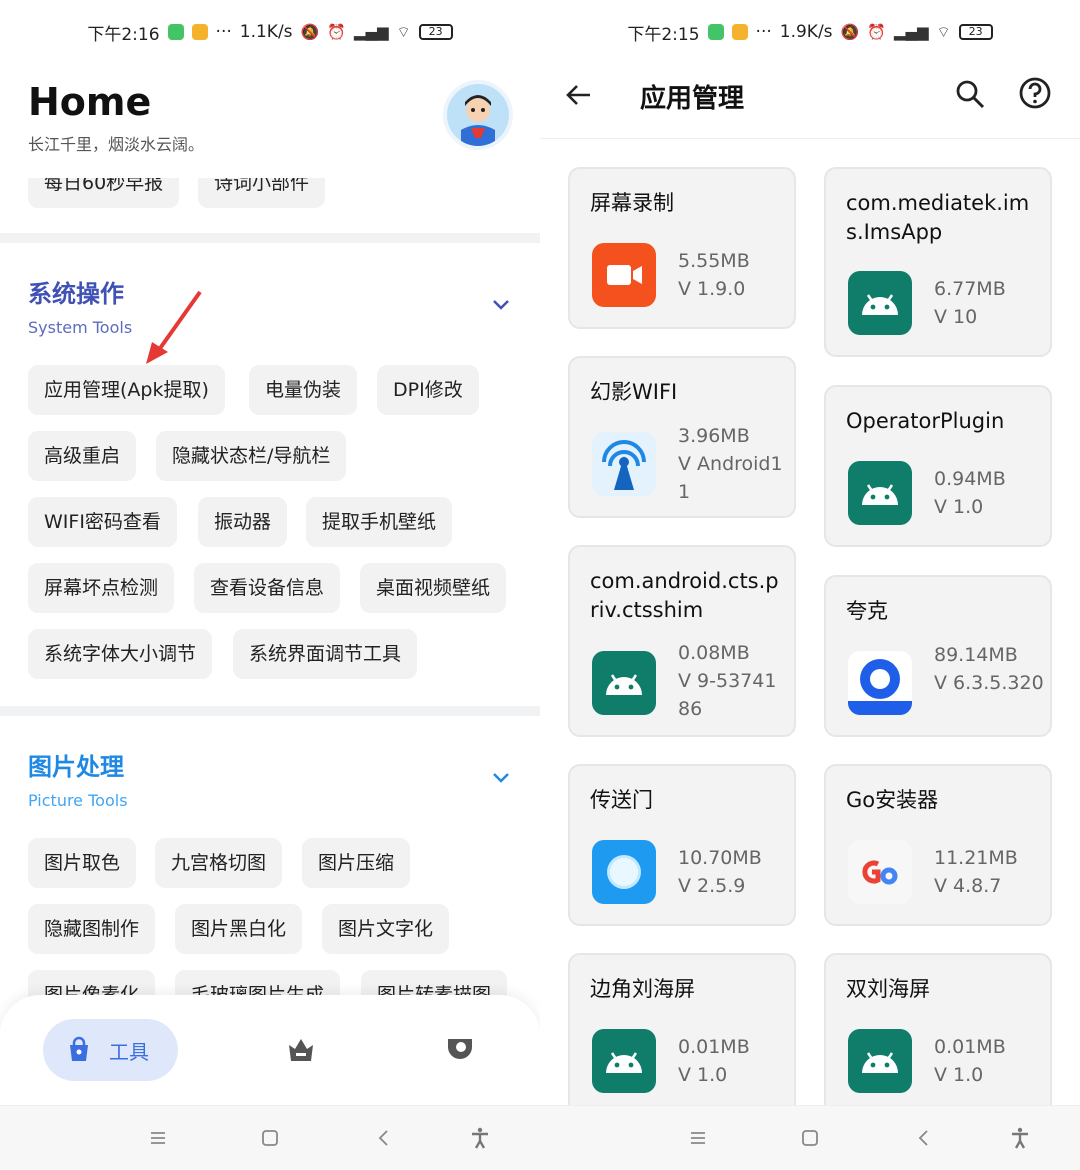  I want to click on app-card: 屏幕录制 5.55MB V 1.9.0, so click(682, 248).